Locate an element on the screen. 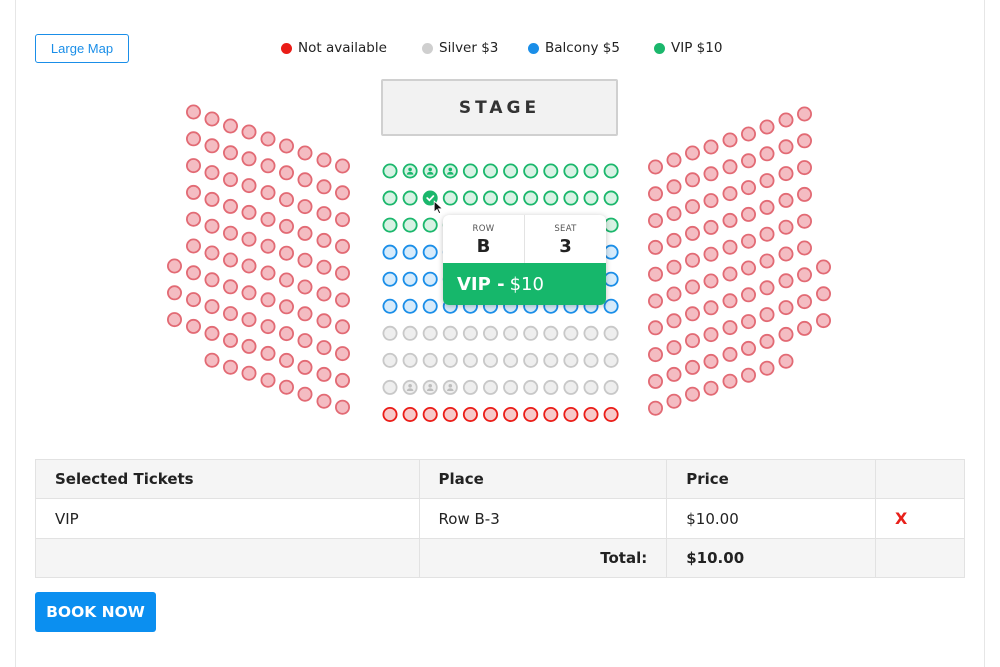 The height and width of the screenshot is (667, 1000). seat-row7-seat10 is located at coordinates (571, 333).